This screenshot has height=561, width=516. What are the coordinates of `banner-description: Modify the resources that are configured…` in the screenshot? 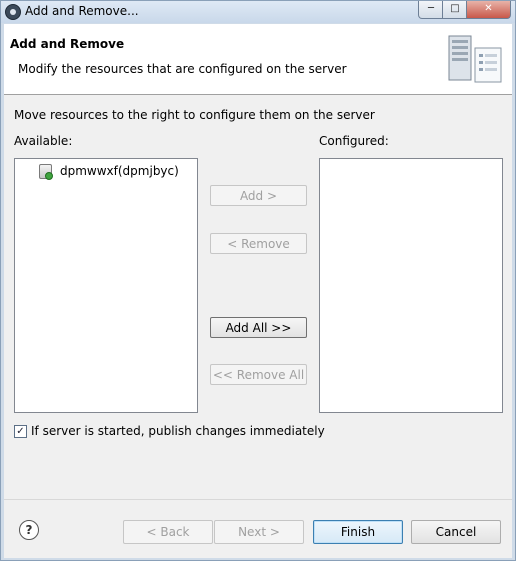 It's located at (182, 69).